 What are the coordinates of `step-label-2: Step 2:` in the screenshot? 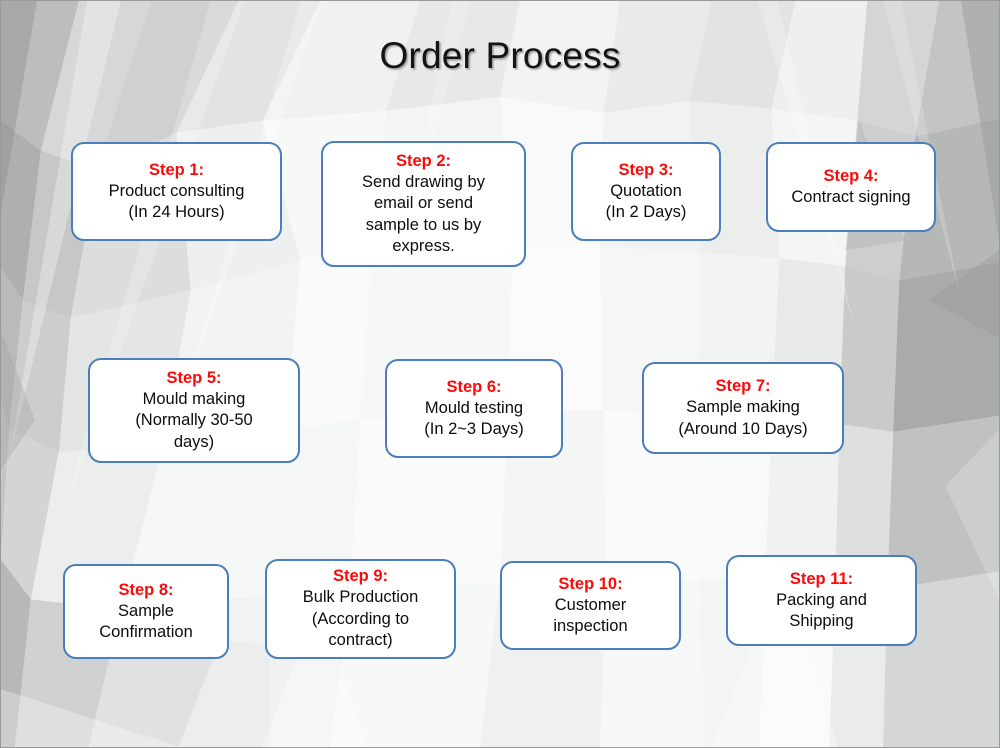 It's located at (423, 160).